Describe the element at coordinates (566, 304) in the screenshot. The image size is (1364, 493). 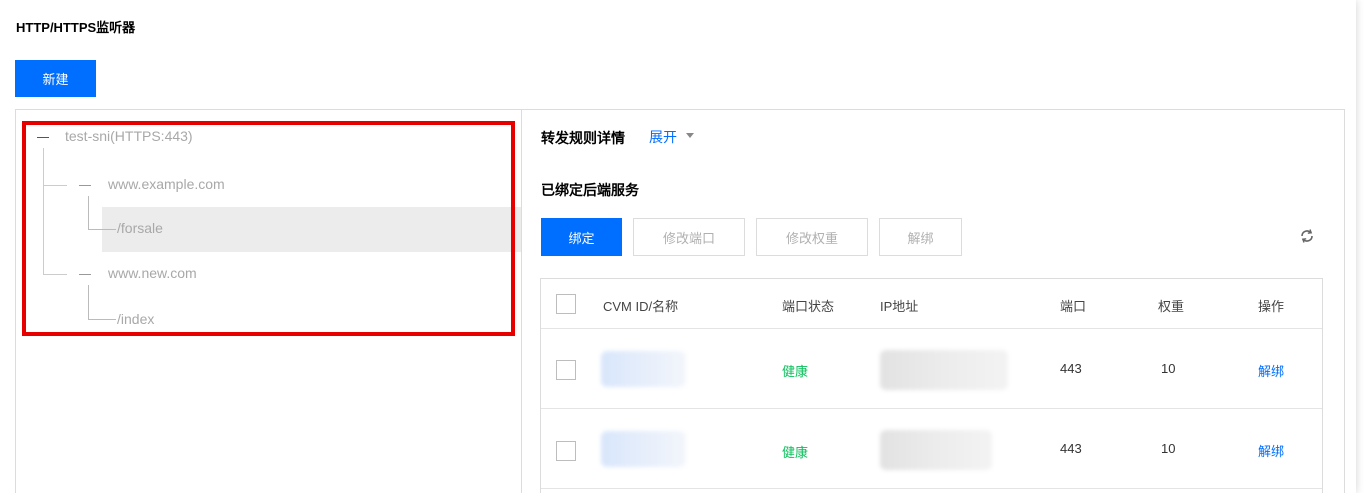
I see `select-all-checkbox` at that location.